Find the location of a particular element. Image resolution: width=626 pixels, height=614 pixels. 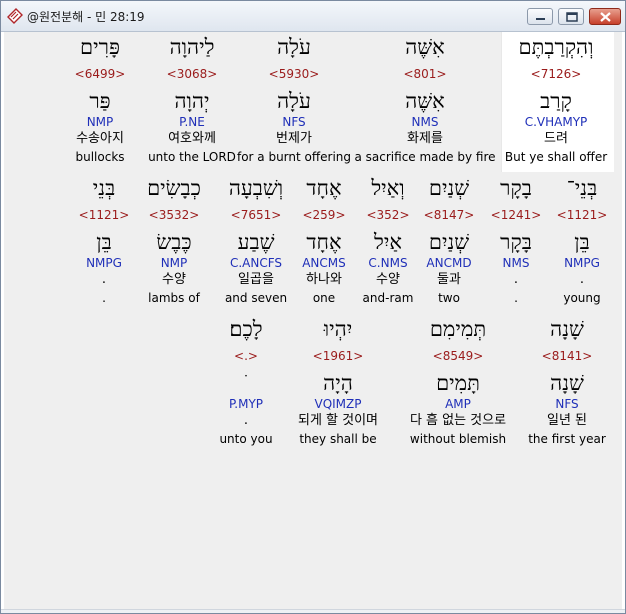

strongs-number: <.> is located at coordinates (246, 356).